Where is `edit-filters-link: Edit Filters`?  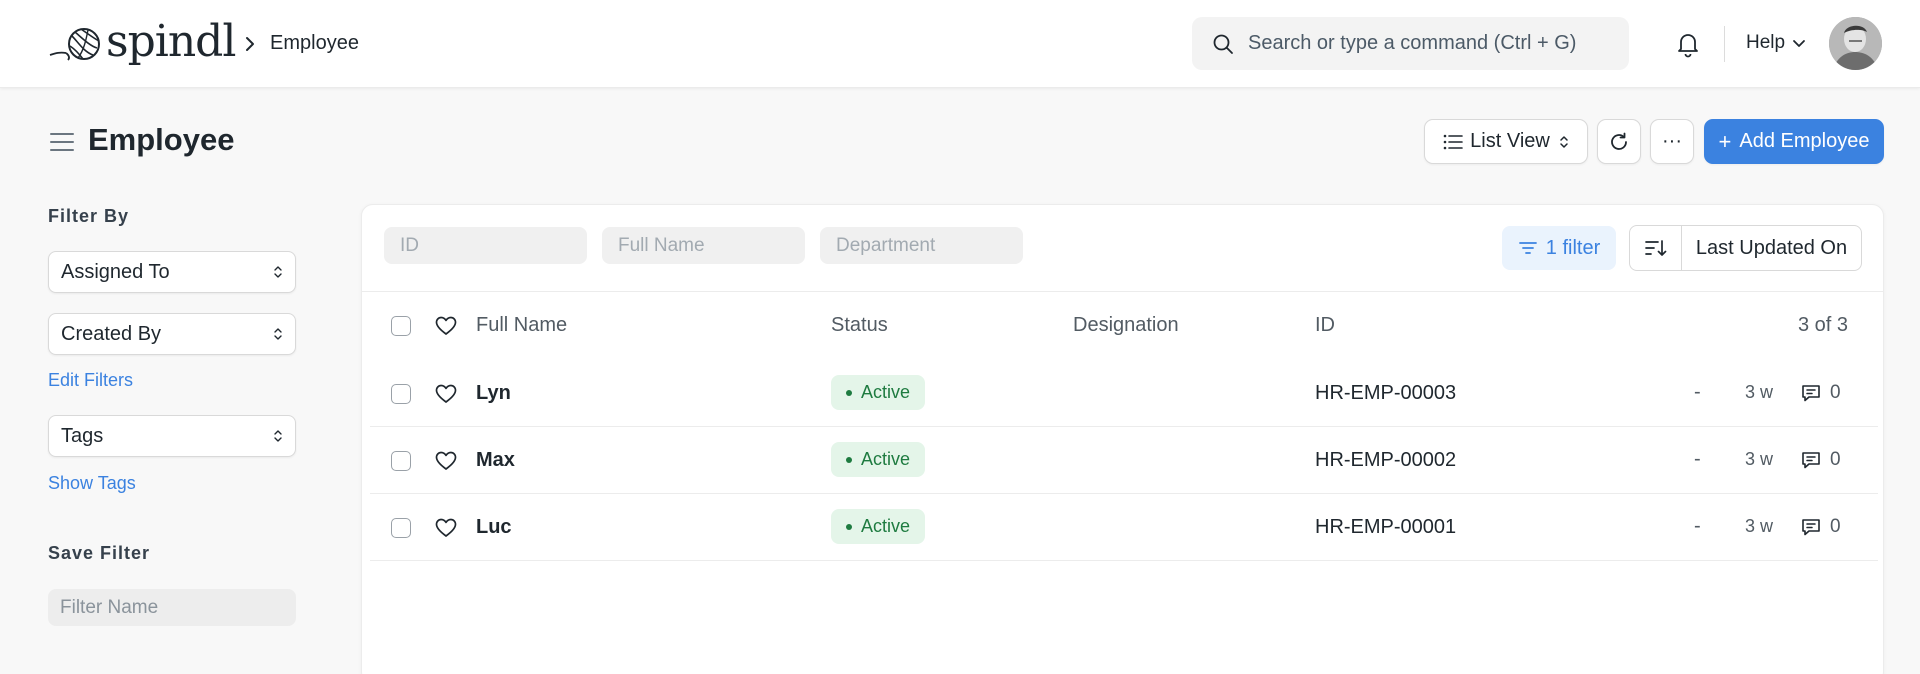 edit-filters-link: Edit Filters is located at coordinates (90, 380).